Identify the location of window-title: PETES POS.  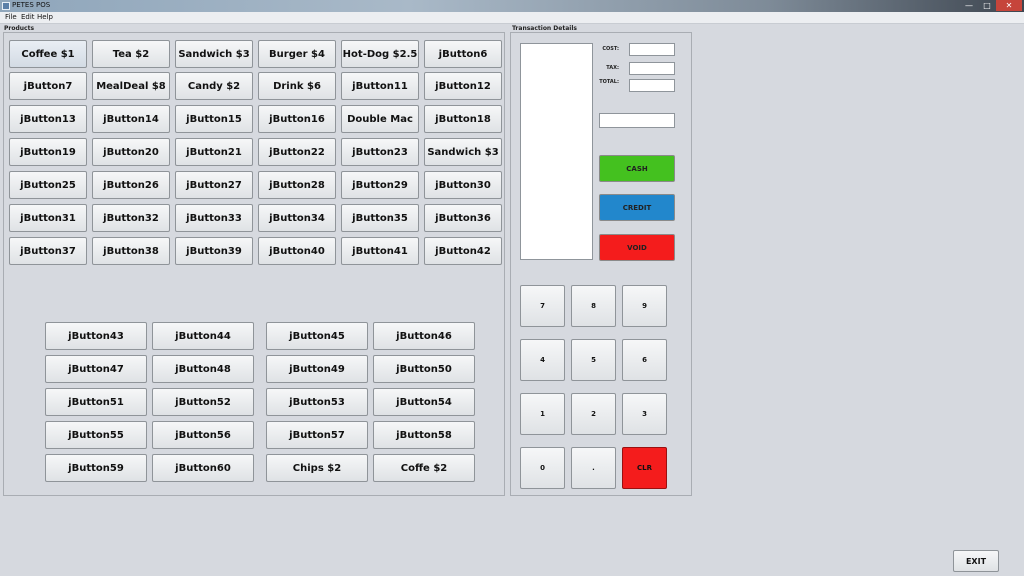
(31, 5).